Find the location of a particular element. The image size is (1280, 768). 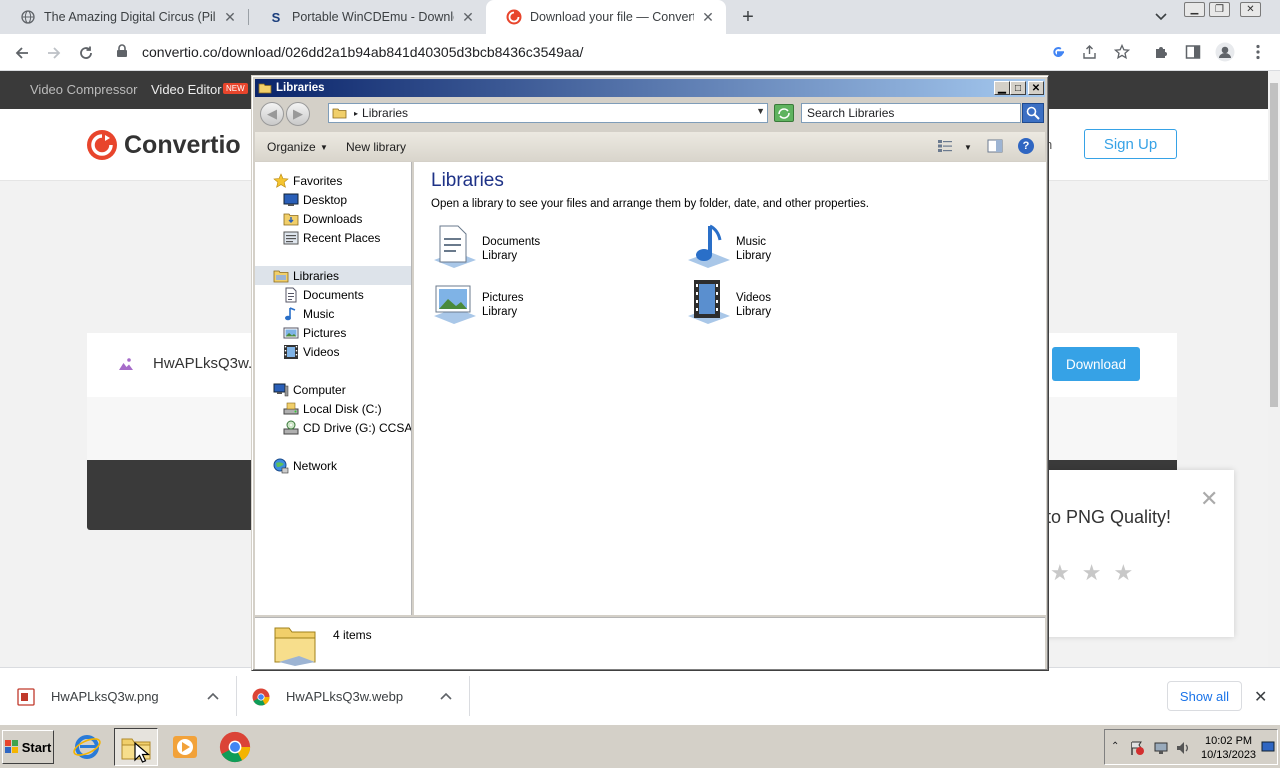

library-tile-pictures: Pictures Library is located at coordinates (540, 304).